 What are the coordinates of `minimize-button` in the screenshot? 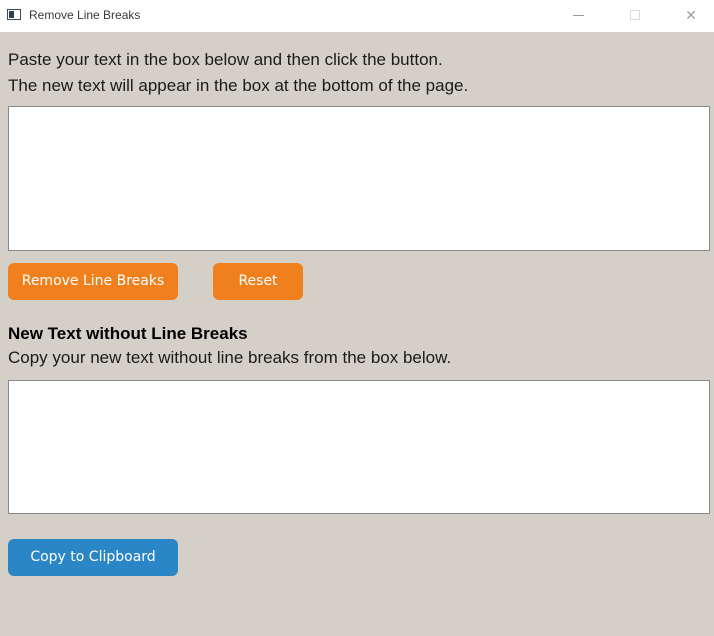 It's located at (579, 16).